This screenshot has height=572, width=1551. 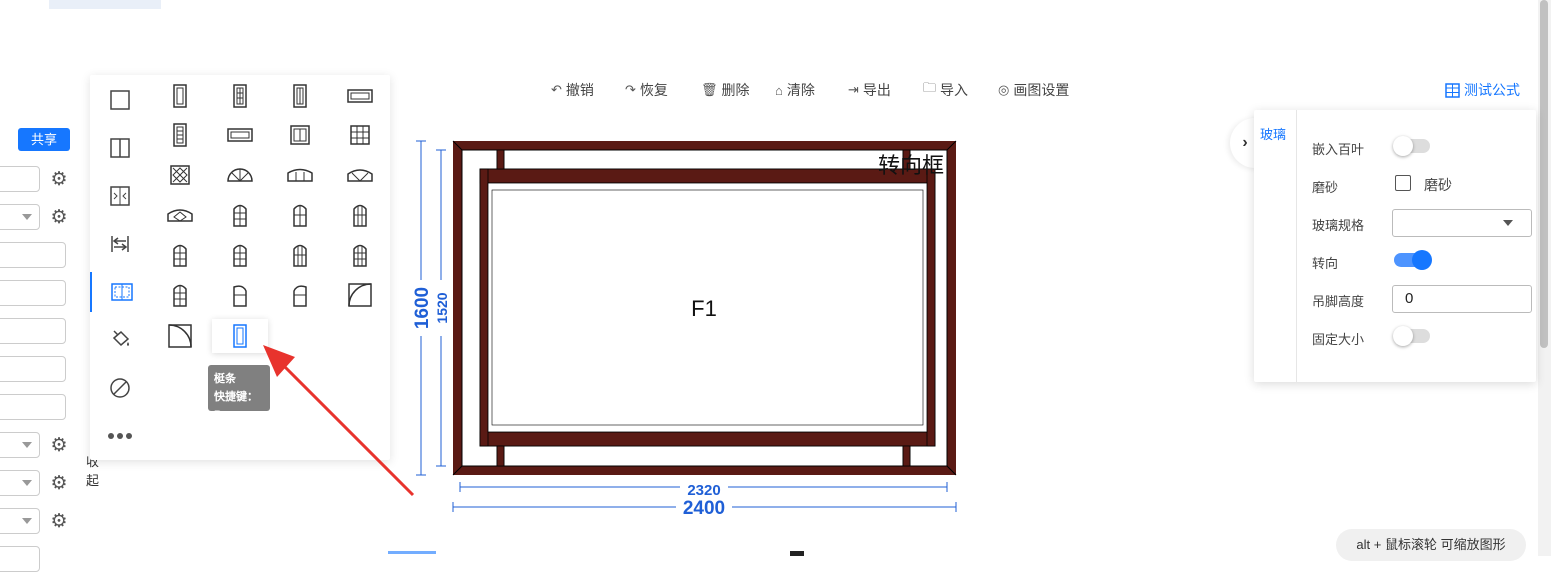 I want to click on fixed-size-label: 固定大小, so click(x=1338, y=339).